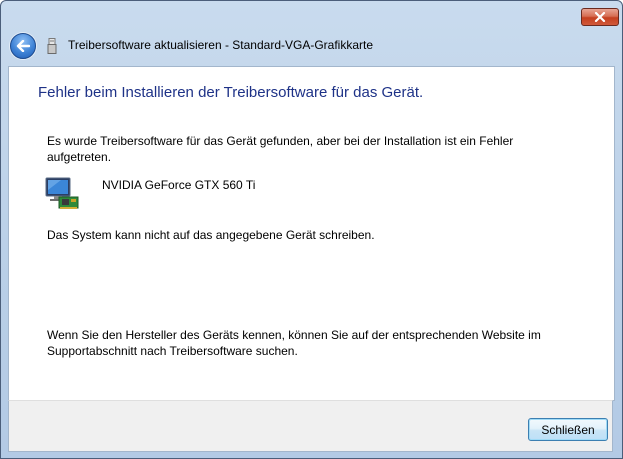  I want to click on button-bar, so click(310, 426).